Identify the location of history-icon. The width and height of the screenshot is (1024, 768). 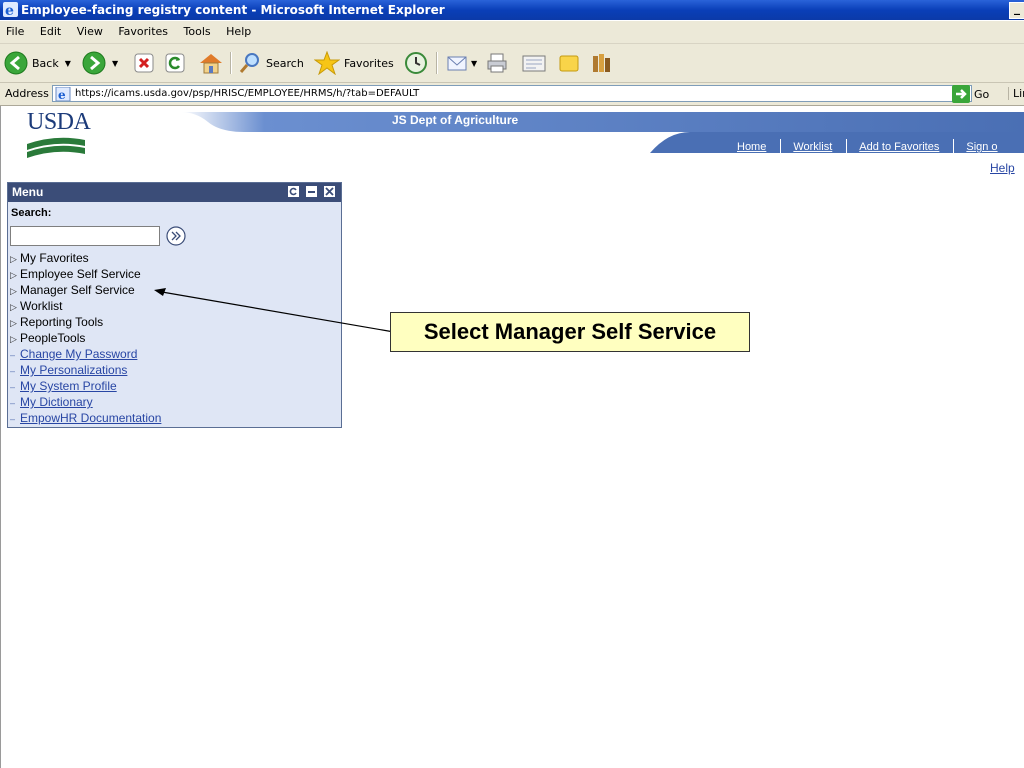
(416, 63).